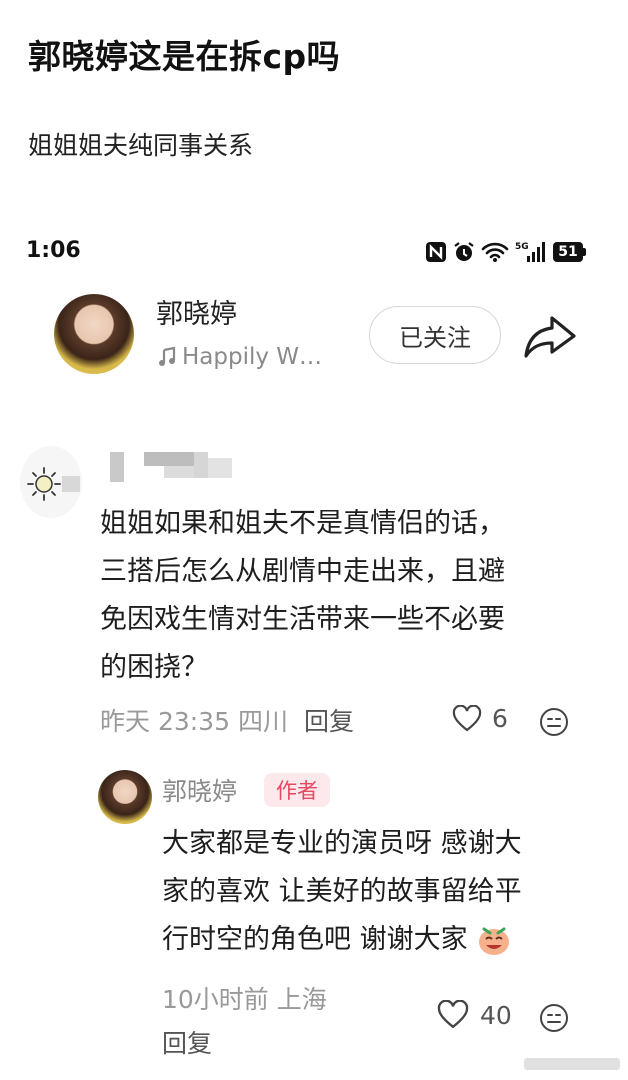 The height and width of the screenshot is (1080, 628). Describe the element at coordinates (187, 1042) in the screenshot. I see `reply-reply-button: 回复` at that location.